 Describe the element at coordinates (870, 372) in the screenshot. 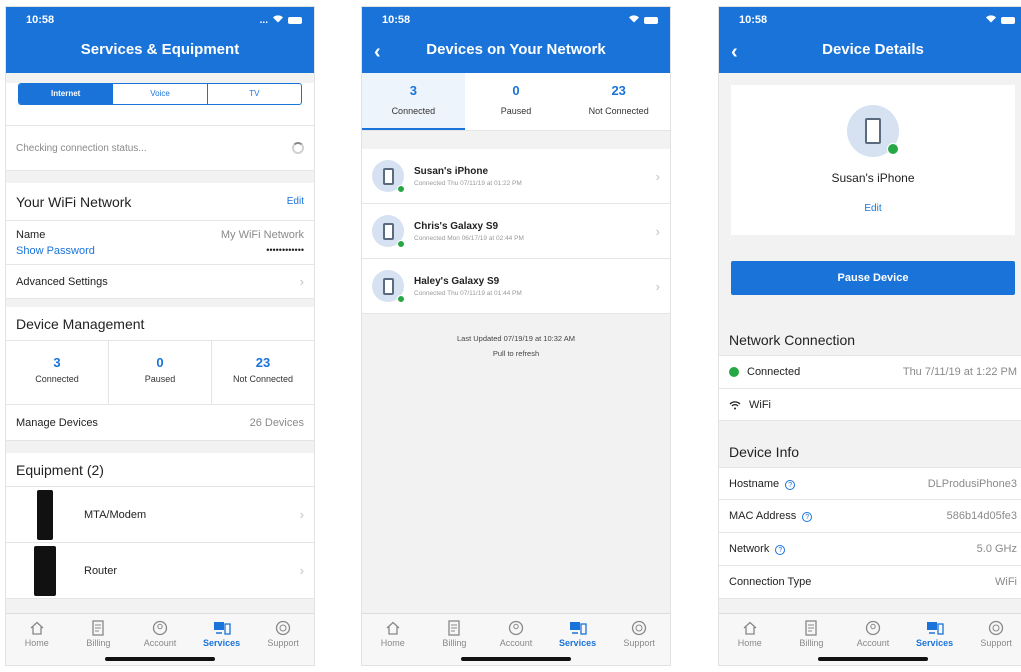

I see `connection-status-row: Connected Thu 7/11/19 at 1:22 PM` at that location.